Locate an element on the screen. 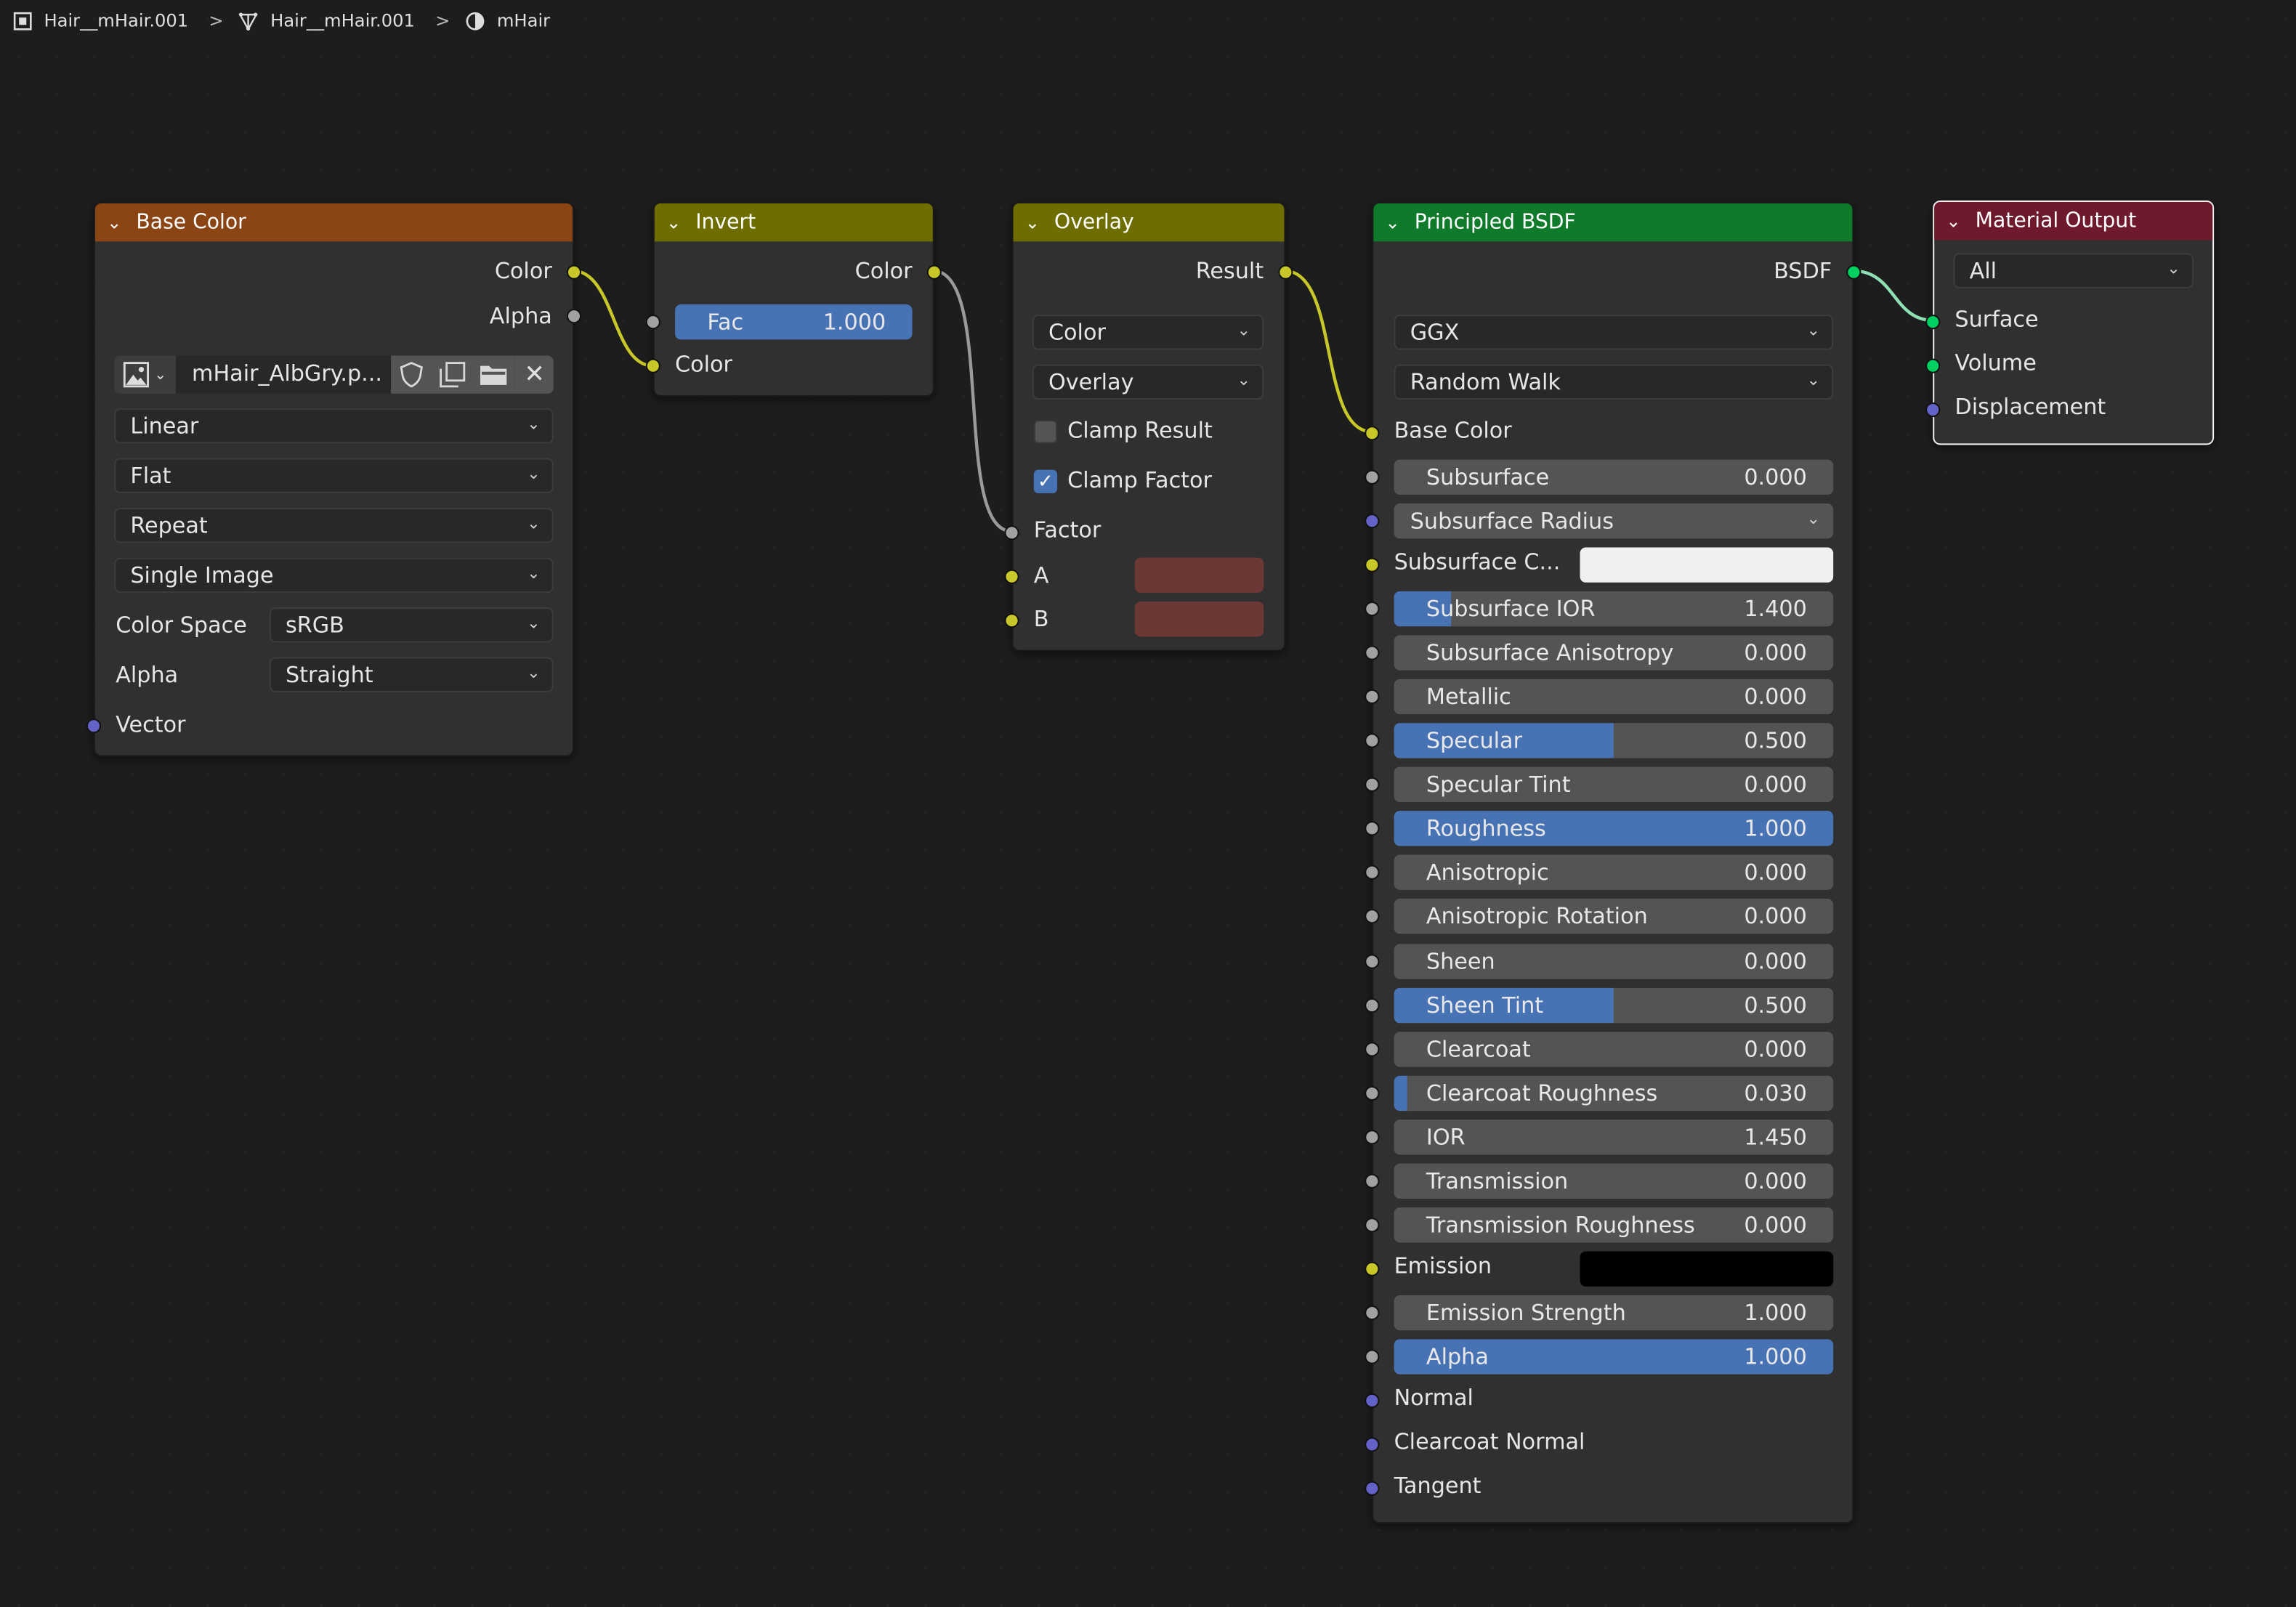  subsurface-radius-dropdown: Subsurface Radius ⌄ is located at coordinates (1614, 521).